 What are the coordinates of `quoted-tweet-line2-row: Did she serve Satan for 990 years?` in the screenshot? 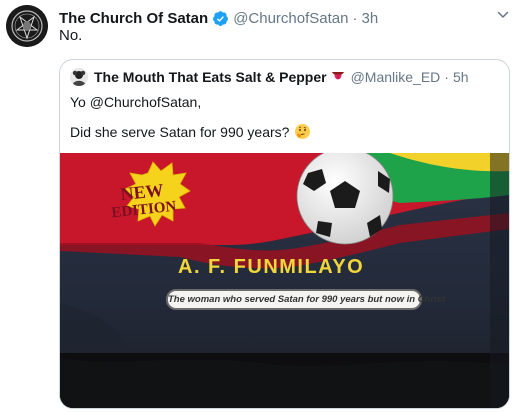 It's located at (190, 131).